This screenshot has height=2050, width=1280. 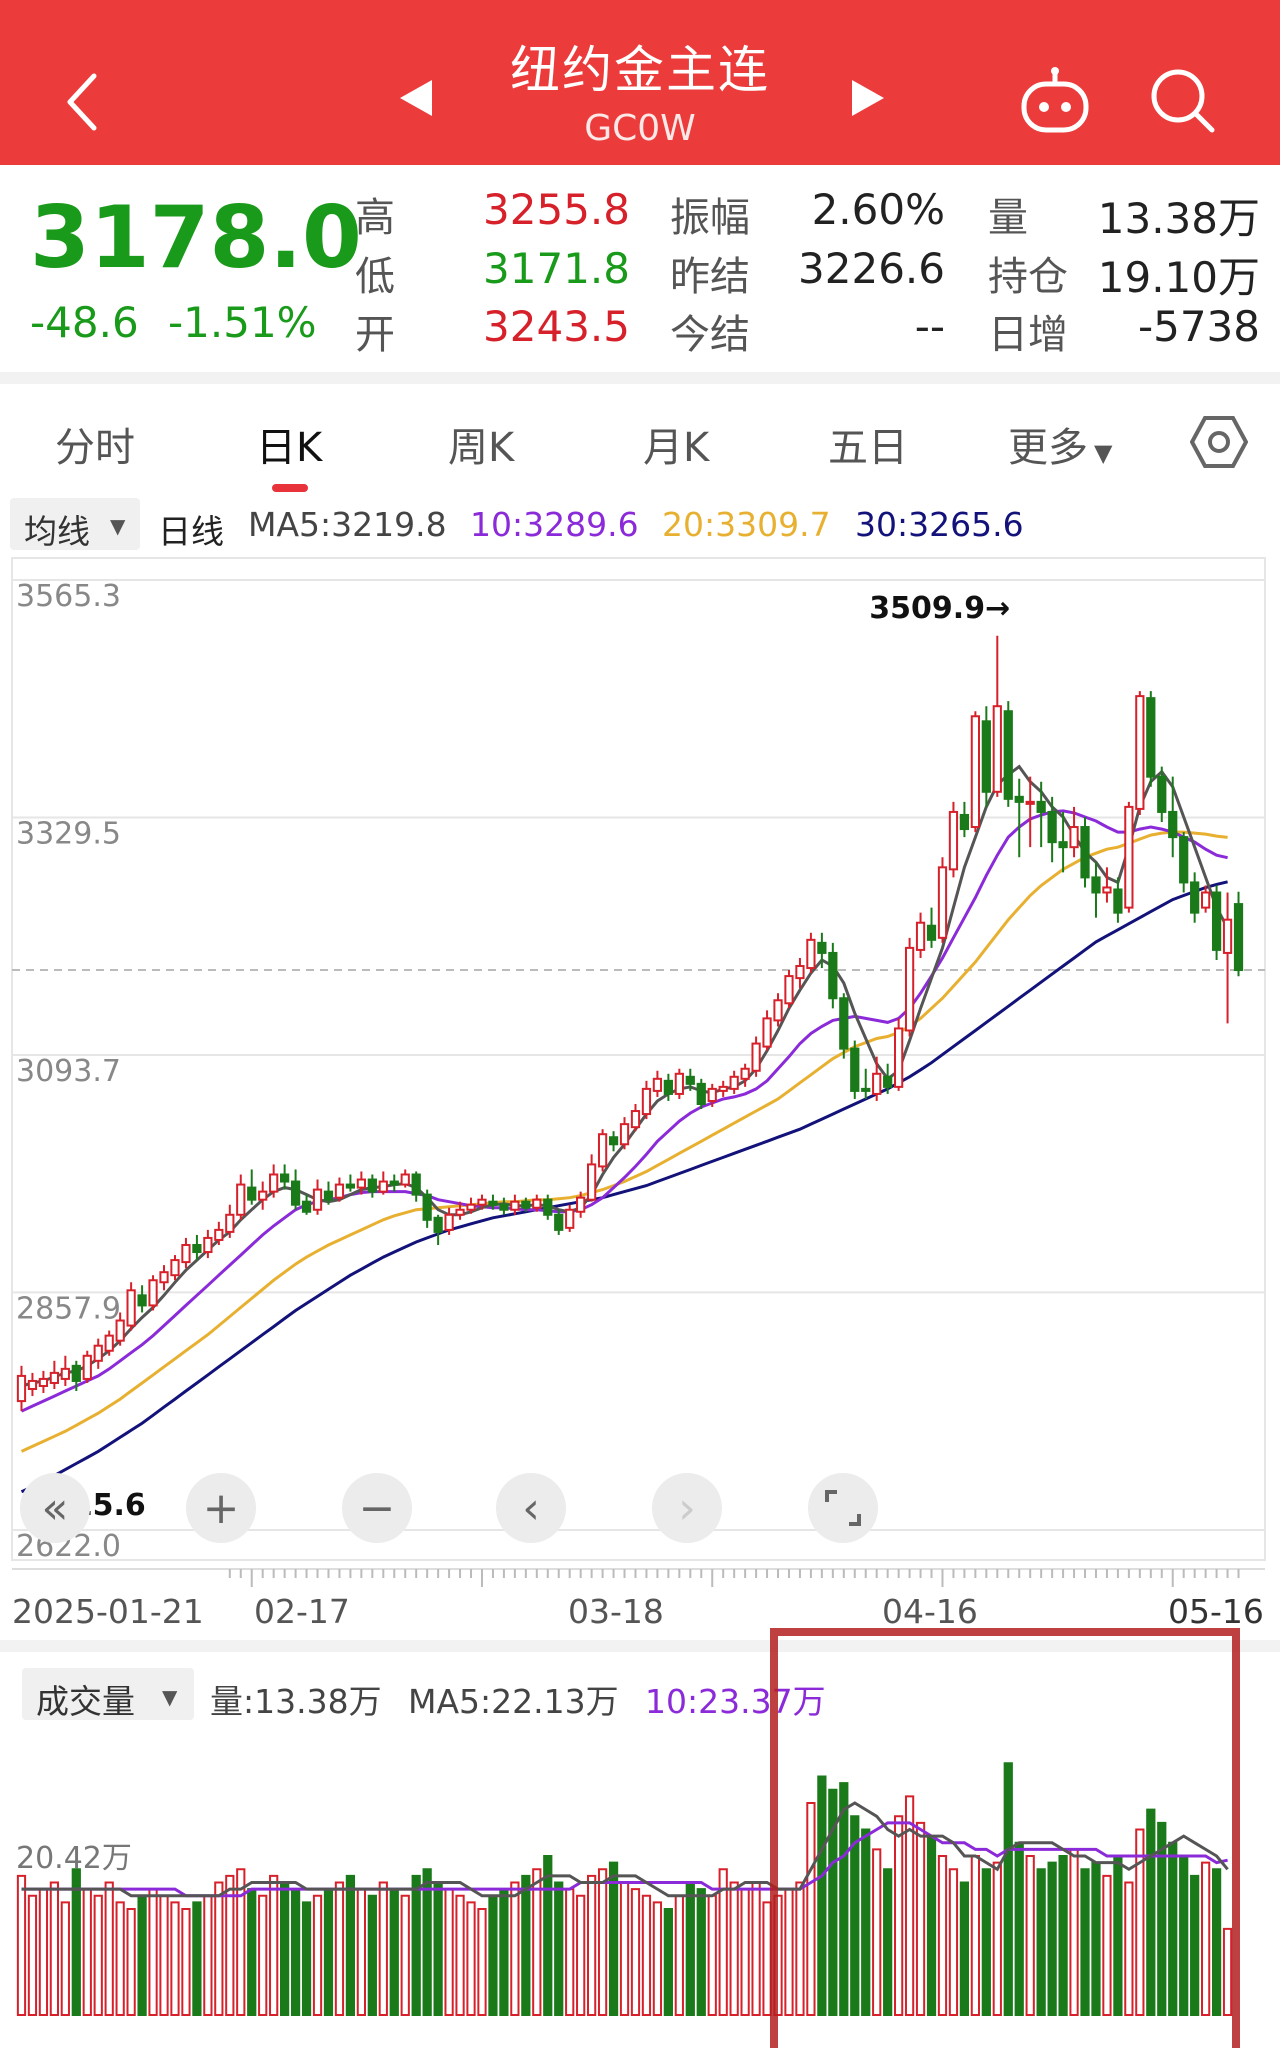 What do you see at coordinates (1048, 448) in the screenshot?
I see `tab-more-label: 更多` at bounding box center [1048, 448].